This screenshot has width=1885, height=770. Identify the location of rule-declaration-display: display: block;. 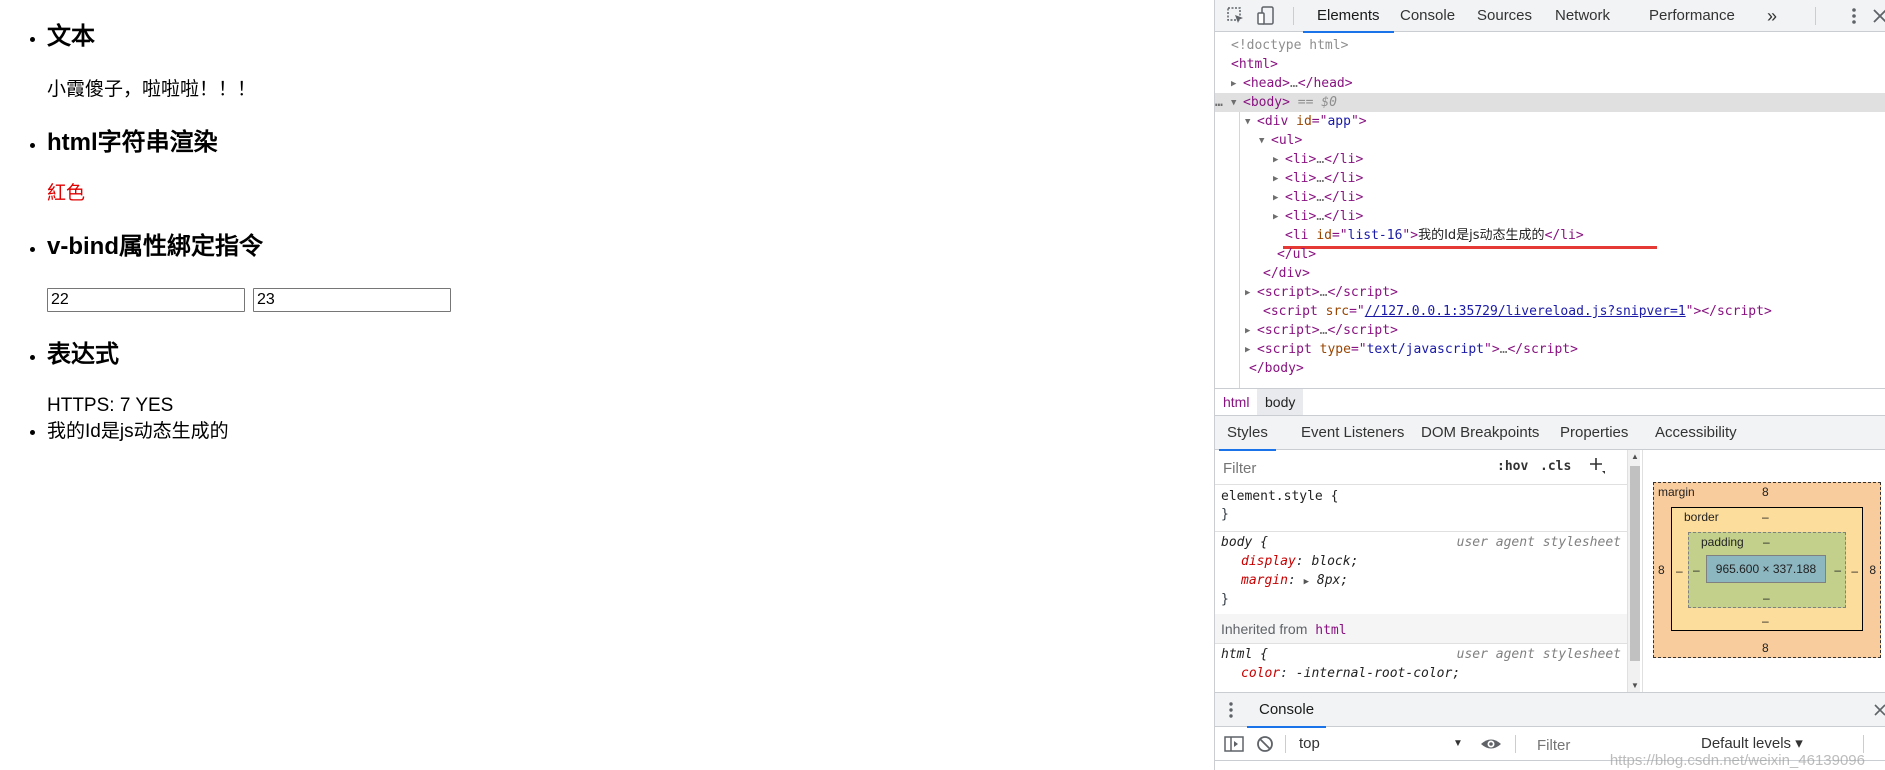
(1299, 562).